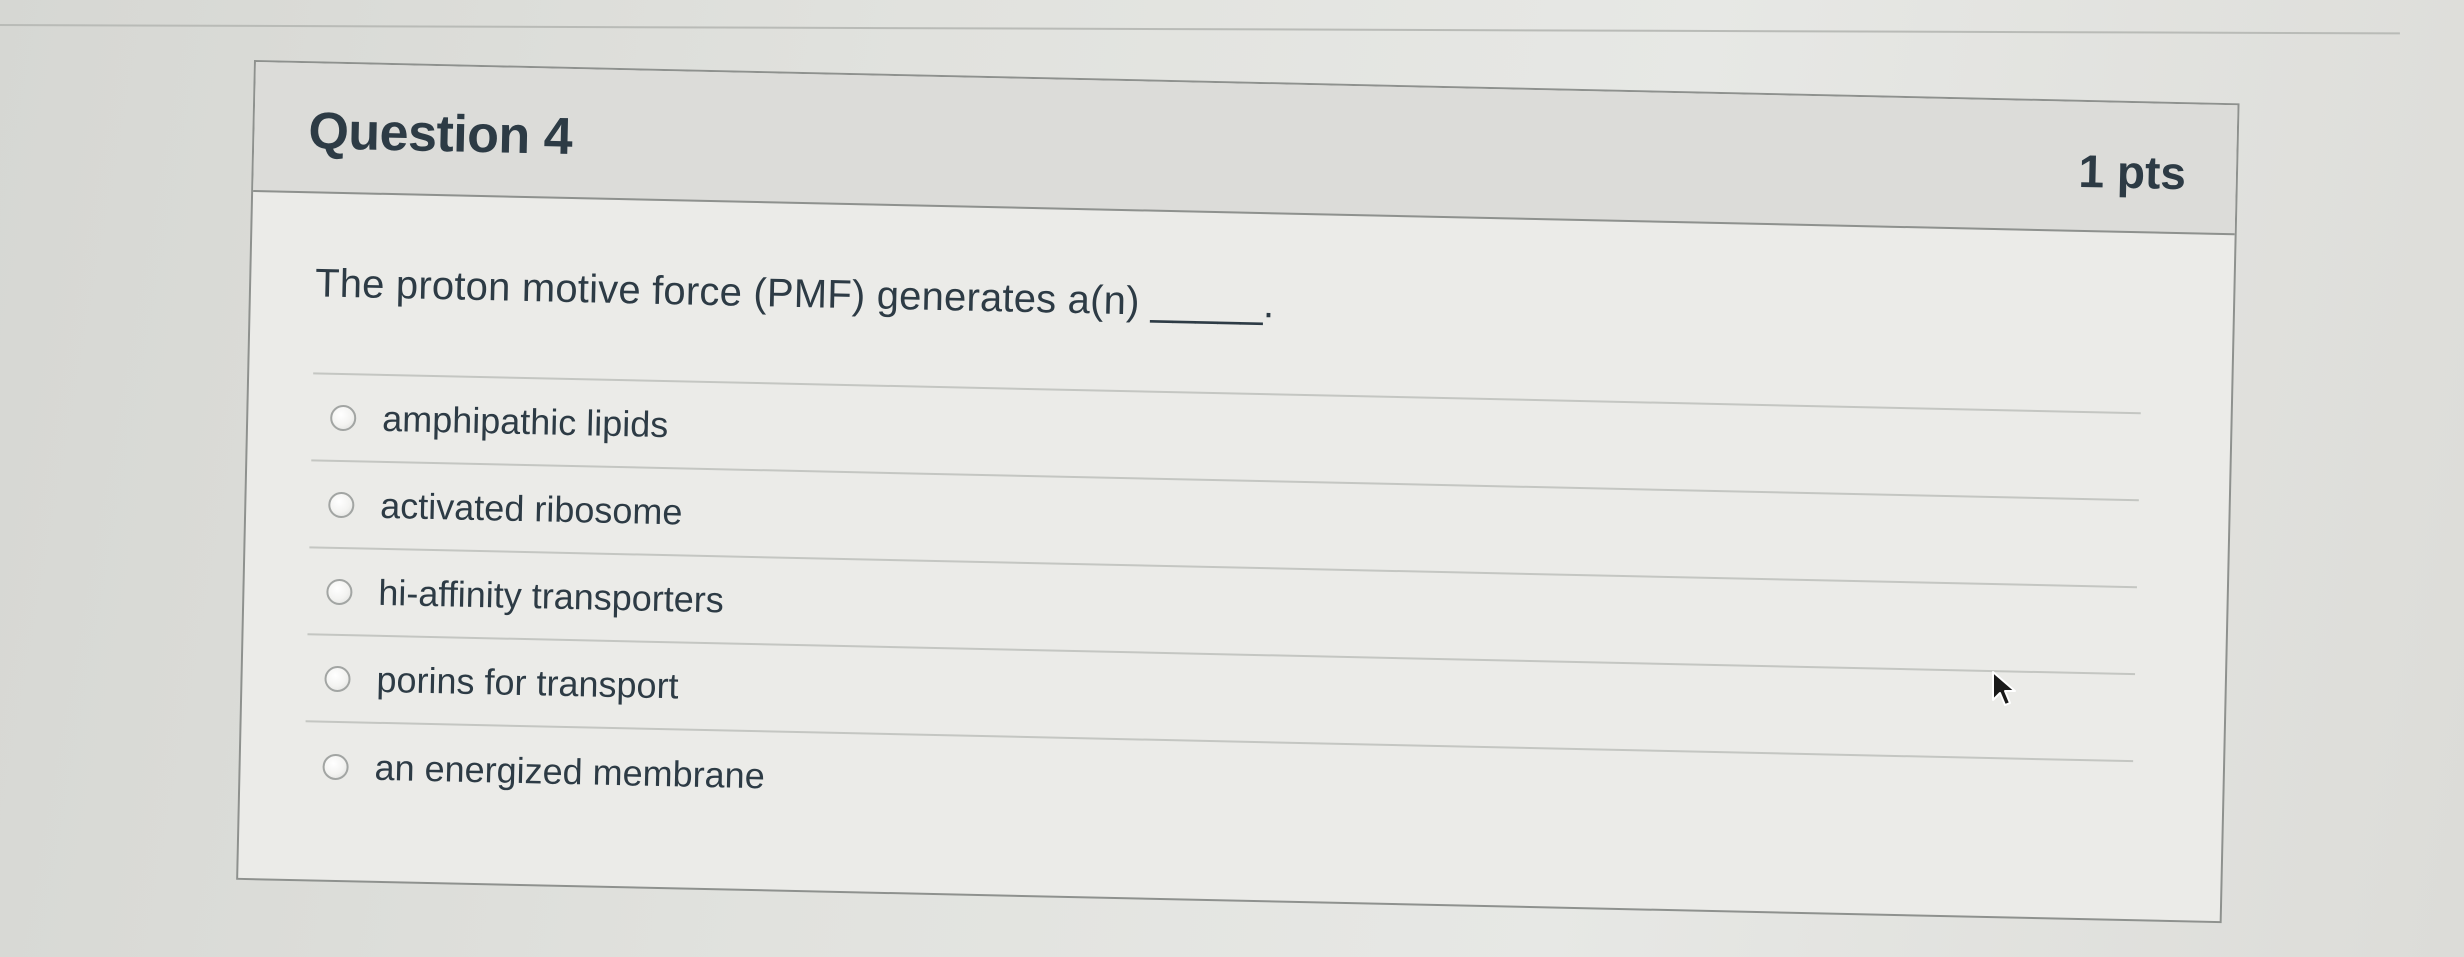  Describe the element at coordinates (1200, 17) in the screenshot. I see `top-divider` at that location.